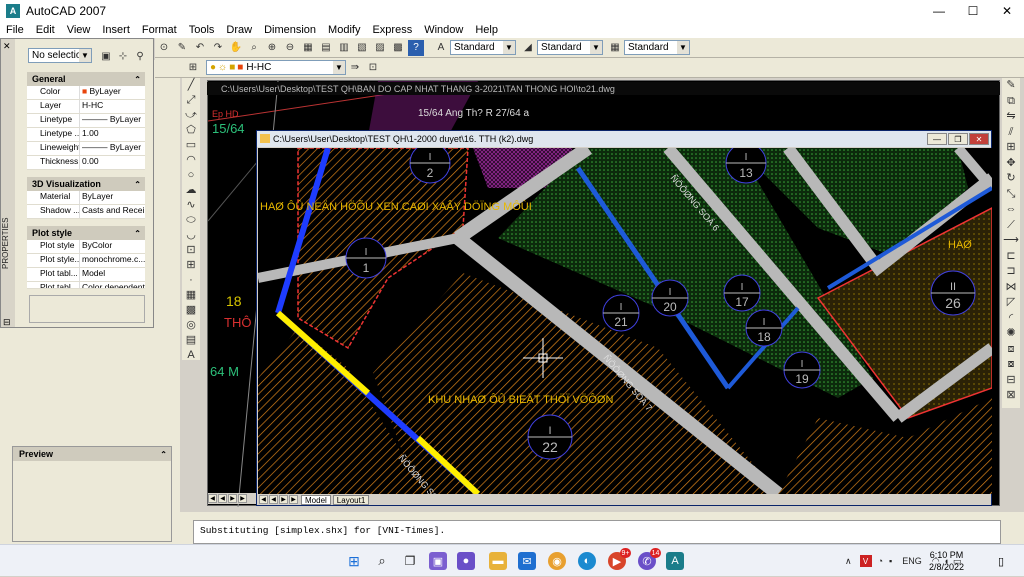  Describe the element at coordinates (191, 190) in the screenshot. I see `revision-cloud-icon: ☁` at that location.